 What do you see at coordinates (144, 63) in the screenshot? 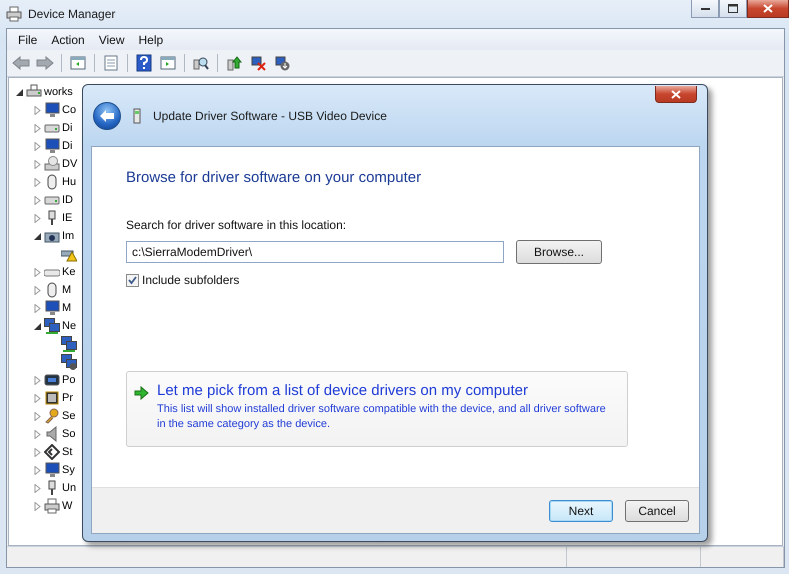
I see `help-icon` at bounding box center [144, 63].